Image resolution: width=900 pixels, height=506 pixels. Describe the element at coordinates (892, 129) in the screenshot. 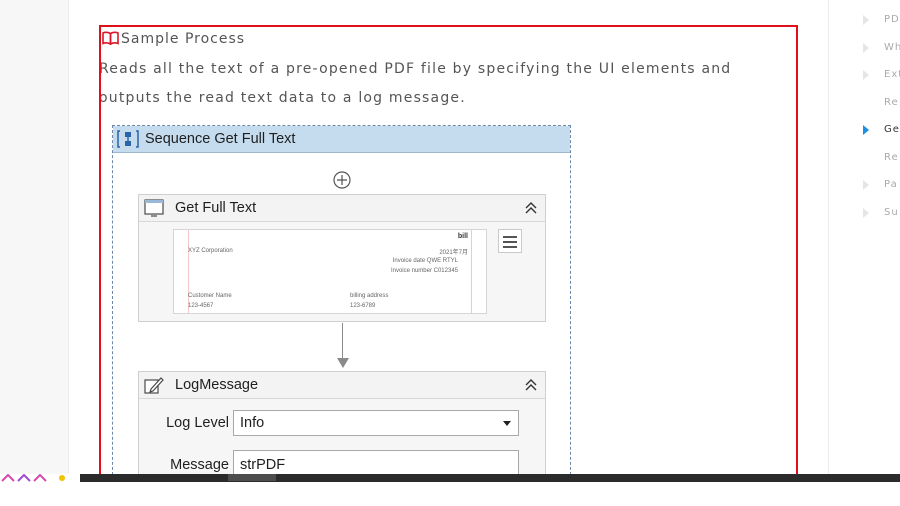

I see `toc-item-label: Ge` at that location.